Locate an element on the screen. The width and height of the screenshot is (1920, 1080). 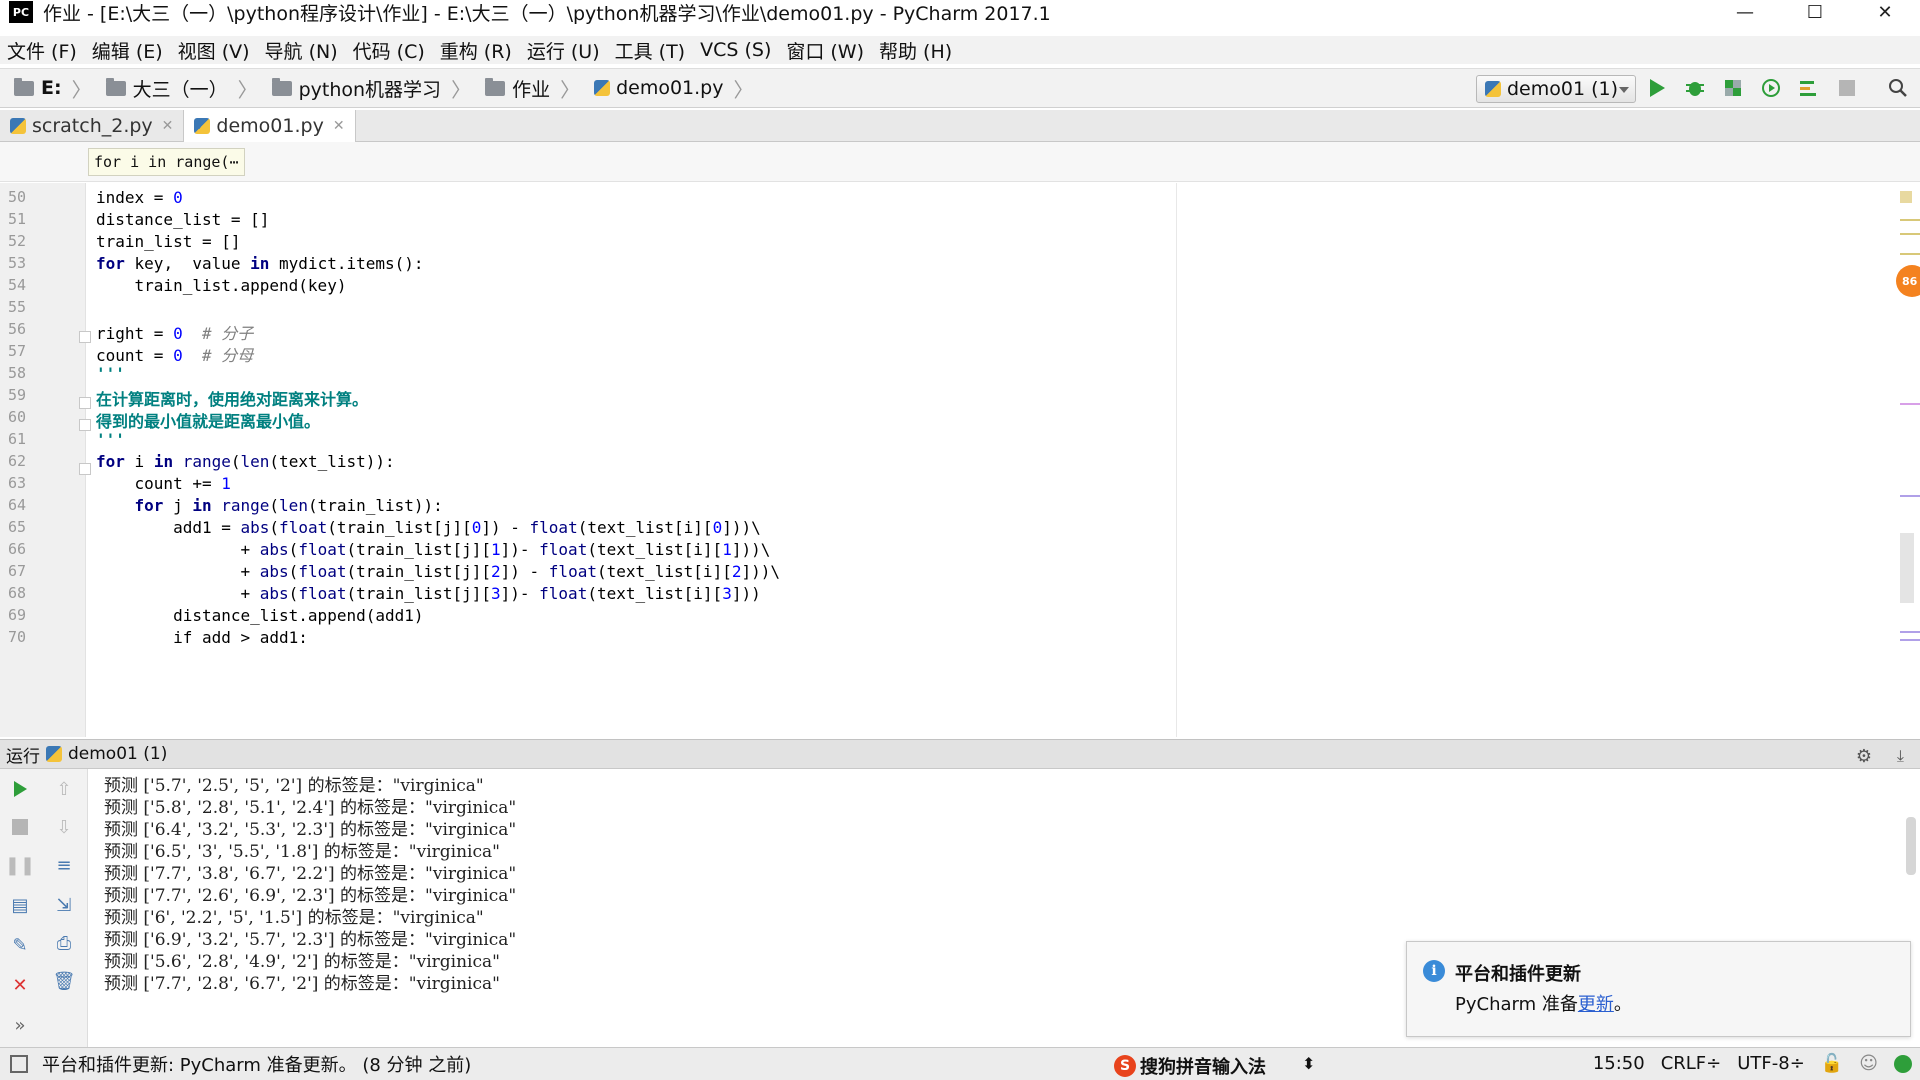
menu-refactor: 重构 (R) is located at coordinates (476, 50).